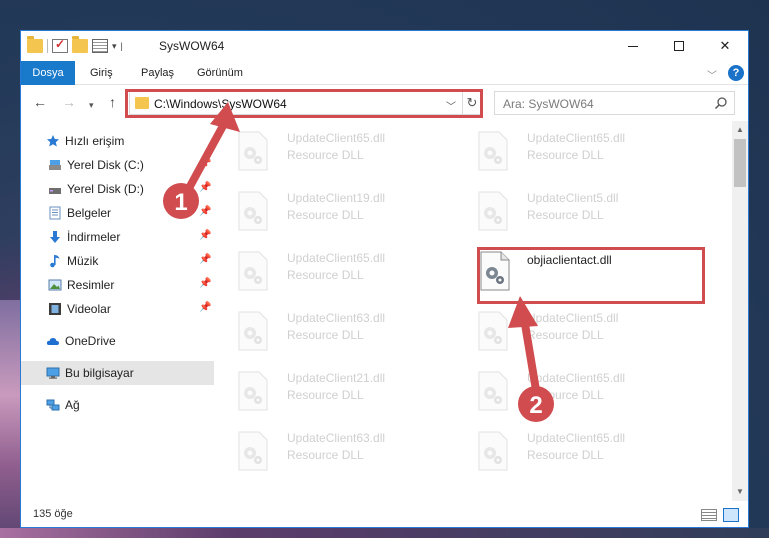  What do you see at coordinates (384, 533) in the screenshot?
I see `desktop-background-bottom` at bounding box center [384, 533].